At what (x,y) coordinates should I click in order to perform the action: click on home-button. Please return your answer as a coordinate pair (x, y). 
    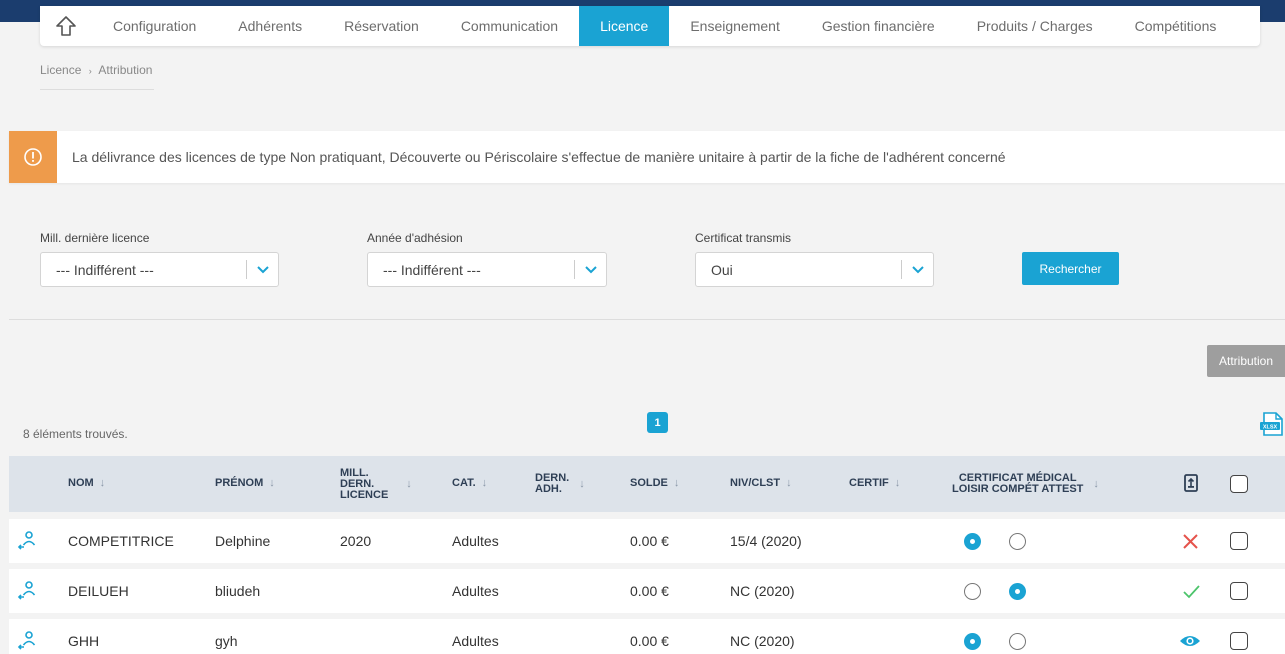
    Looking at the image, I should click on (66, 26).